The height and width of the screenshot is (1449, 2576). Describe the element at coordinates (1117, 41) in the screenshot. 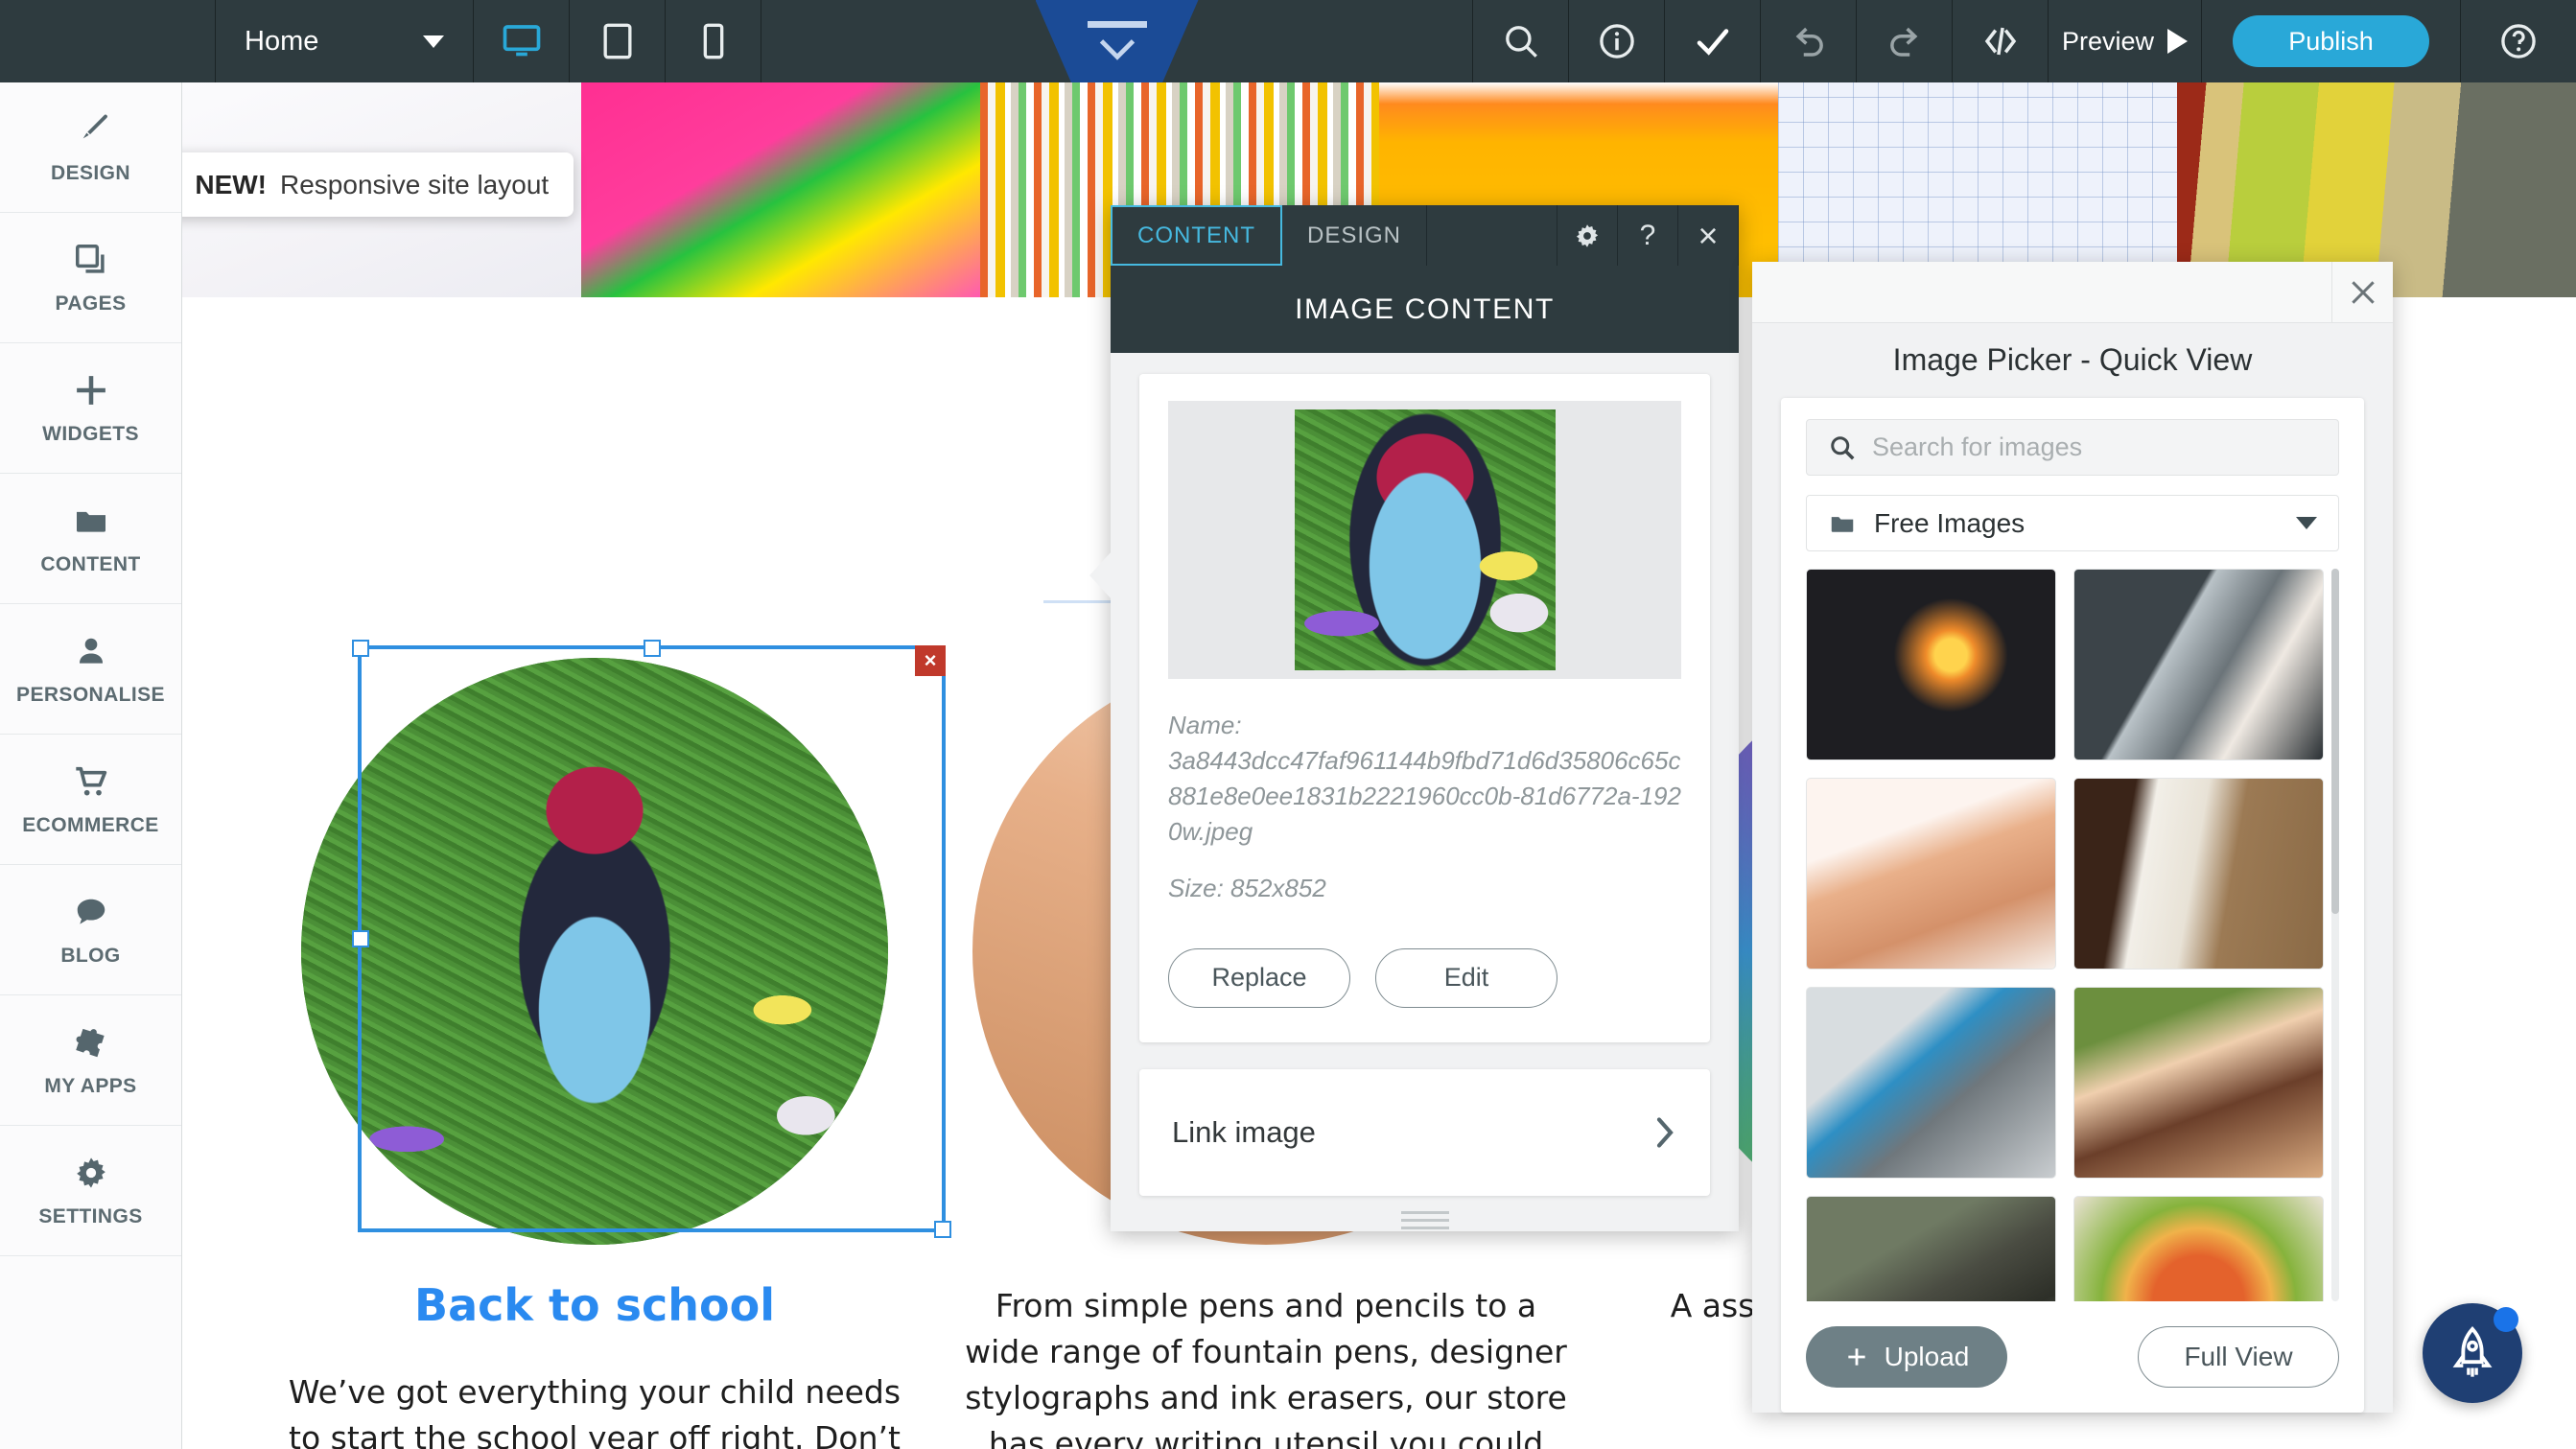

I see `collapse-toolbar-button` at that location.